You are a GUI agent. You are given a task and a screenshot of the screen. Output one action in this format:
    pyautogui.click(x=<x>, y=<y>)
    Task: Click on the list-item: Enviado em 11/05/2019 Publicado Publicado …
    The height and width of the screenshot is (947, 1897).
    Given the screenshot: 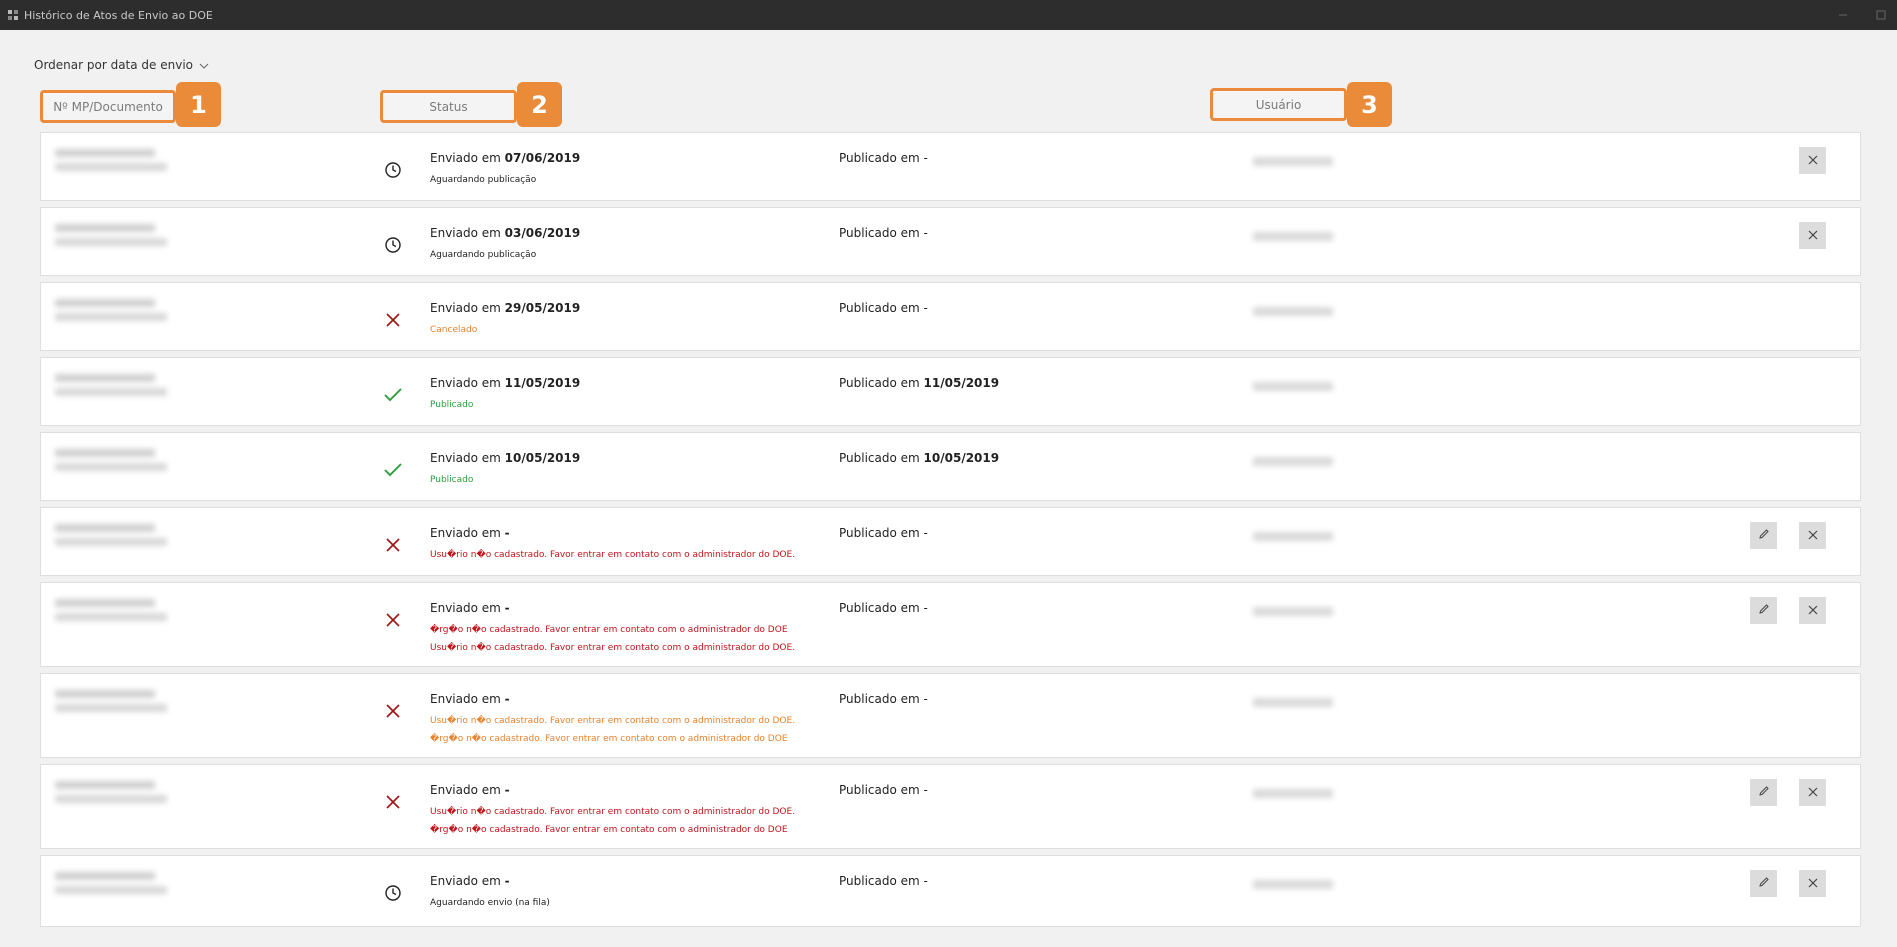 What is the action you would take?
    pyautogui.click(x=950, y=391)
    